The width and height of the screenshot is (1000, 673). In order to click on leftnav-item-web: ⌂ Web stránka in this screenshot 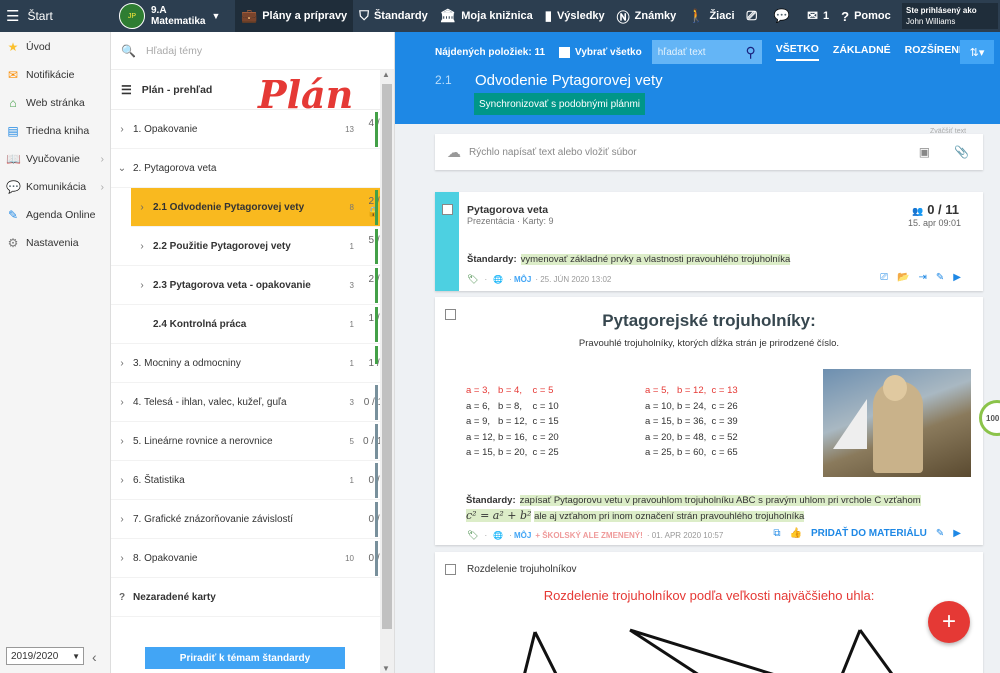, I will do `click(55, 103)`.